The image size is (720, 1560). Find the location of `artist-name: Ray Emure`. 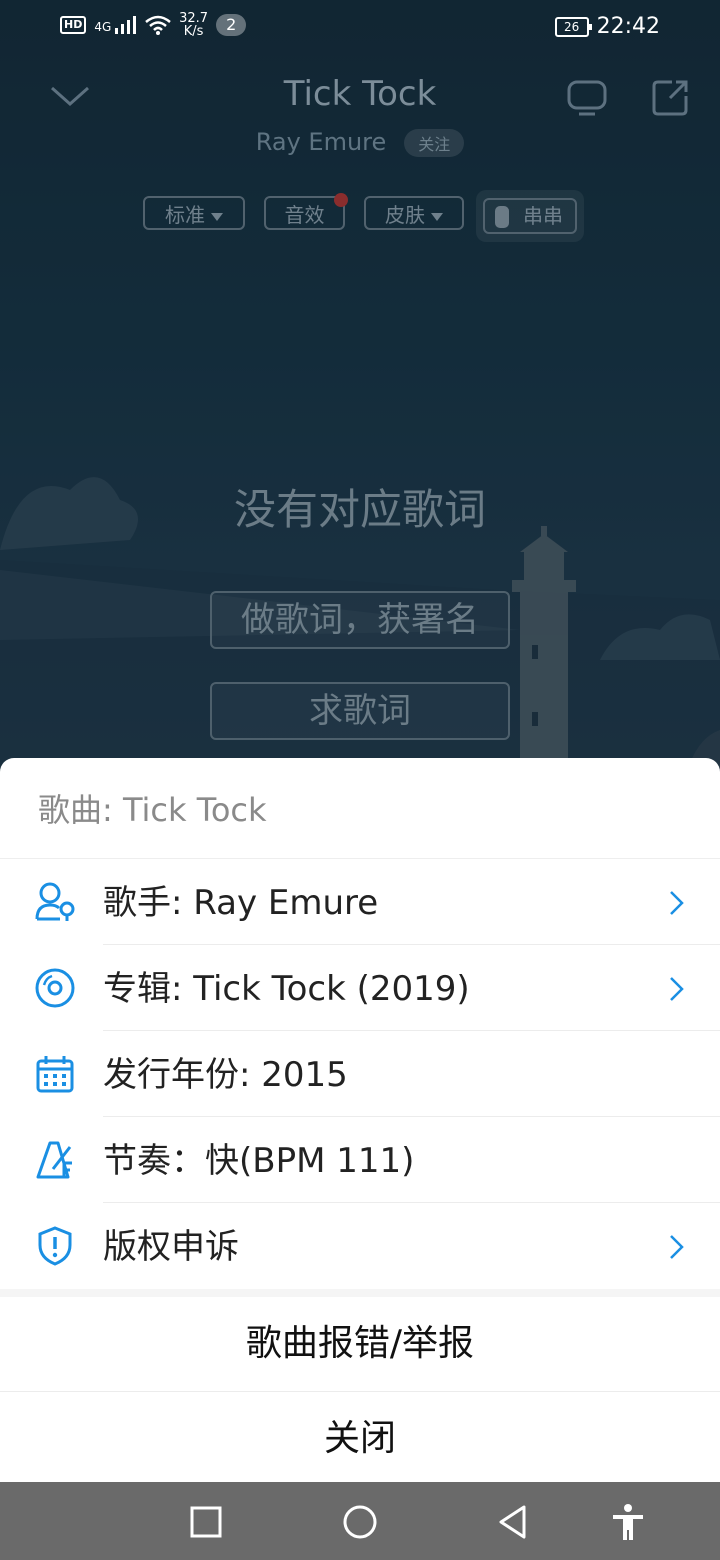

artist-name: Ray Emure is located at coordinates (321, 142).